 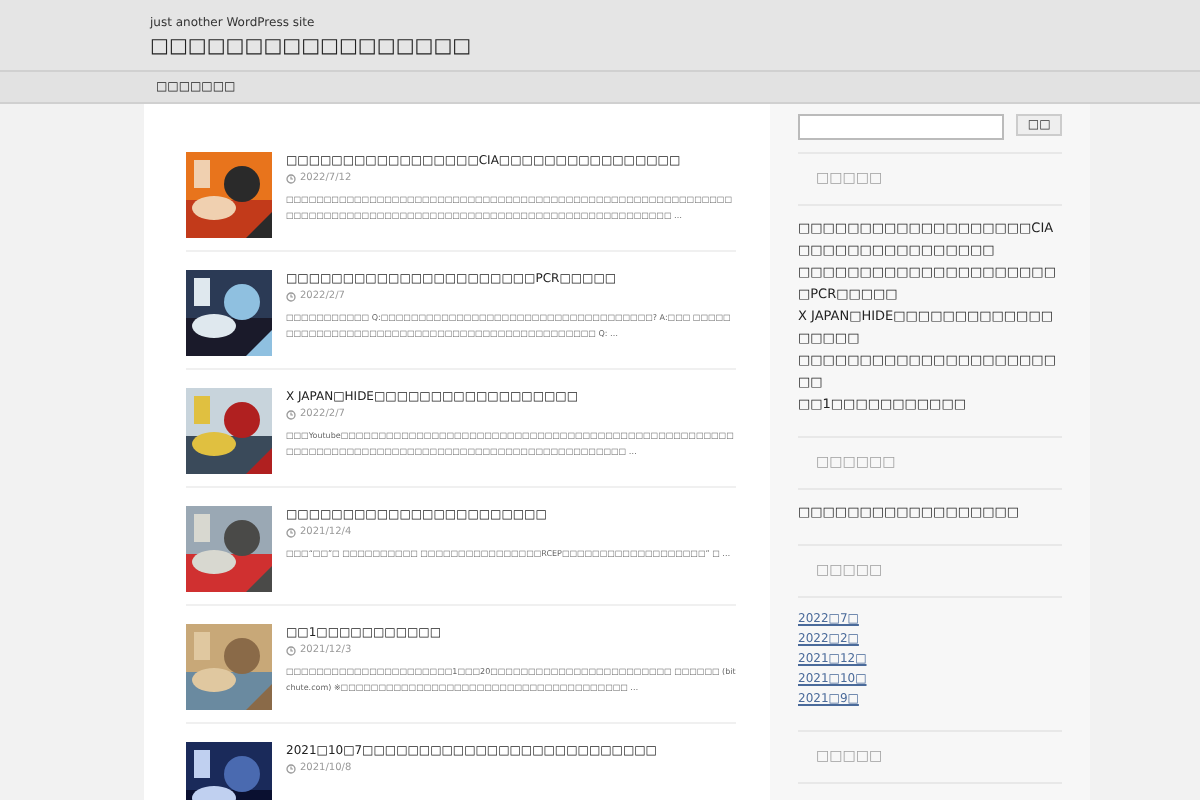 What do you see at coordinates (675, 48) in the screenshot?
I see `site-title: □□□□□□□□□□□□□□□□□` at bounding box center [675, 48].